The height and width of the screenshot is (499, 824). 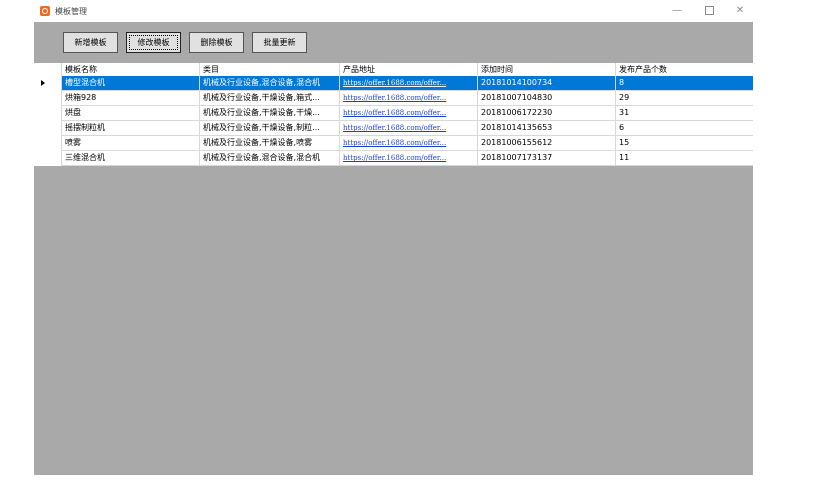 I want to click on cell-time: 20181006155612, so click(x=547, y=143).